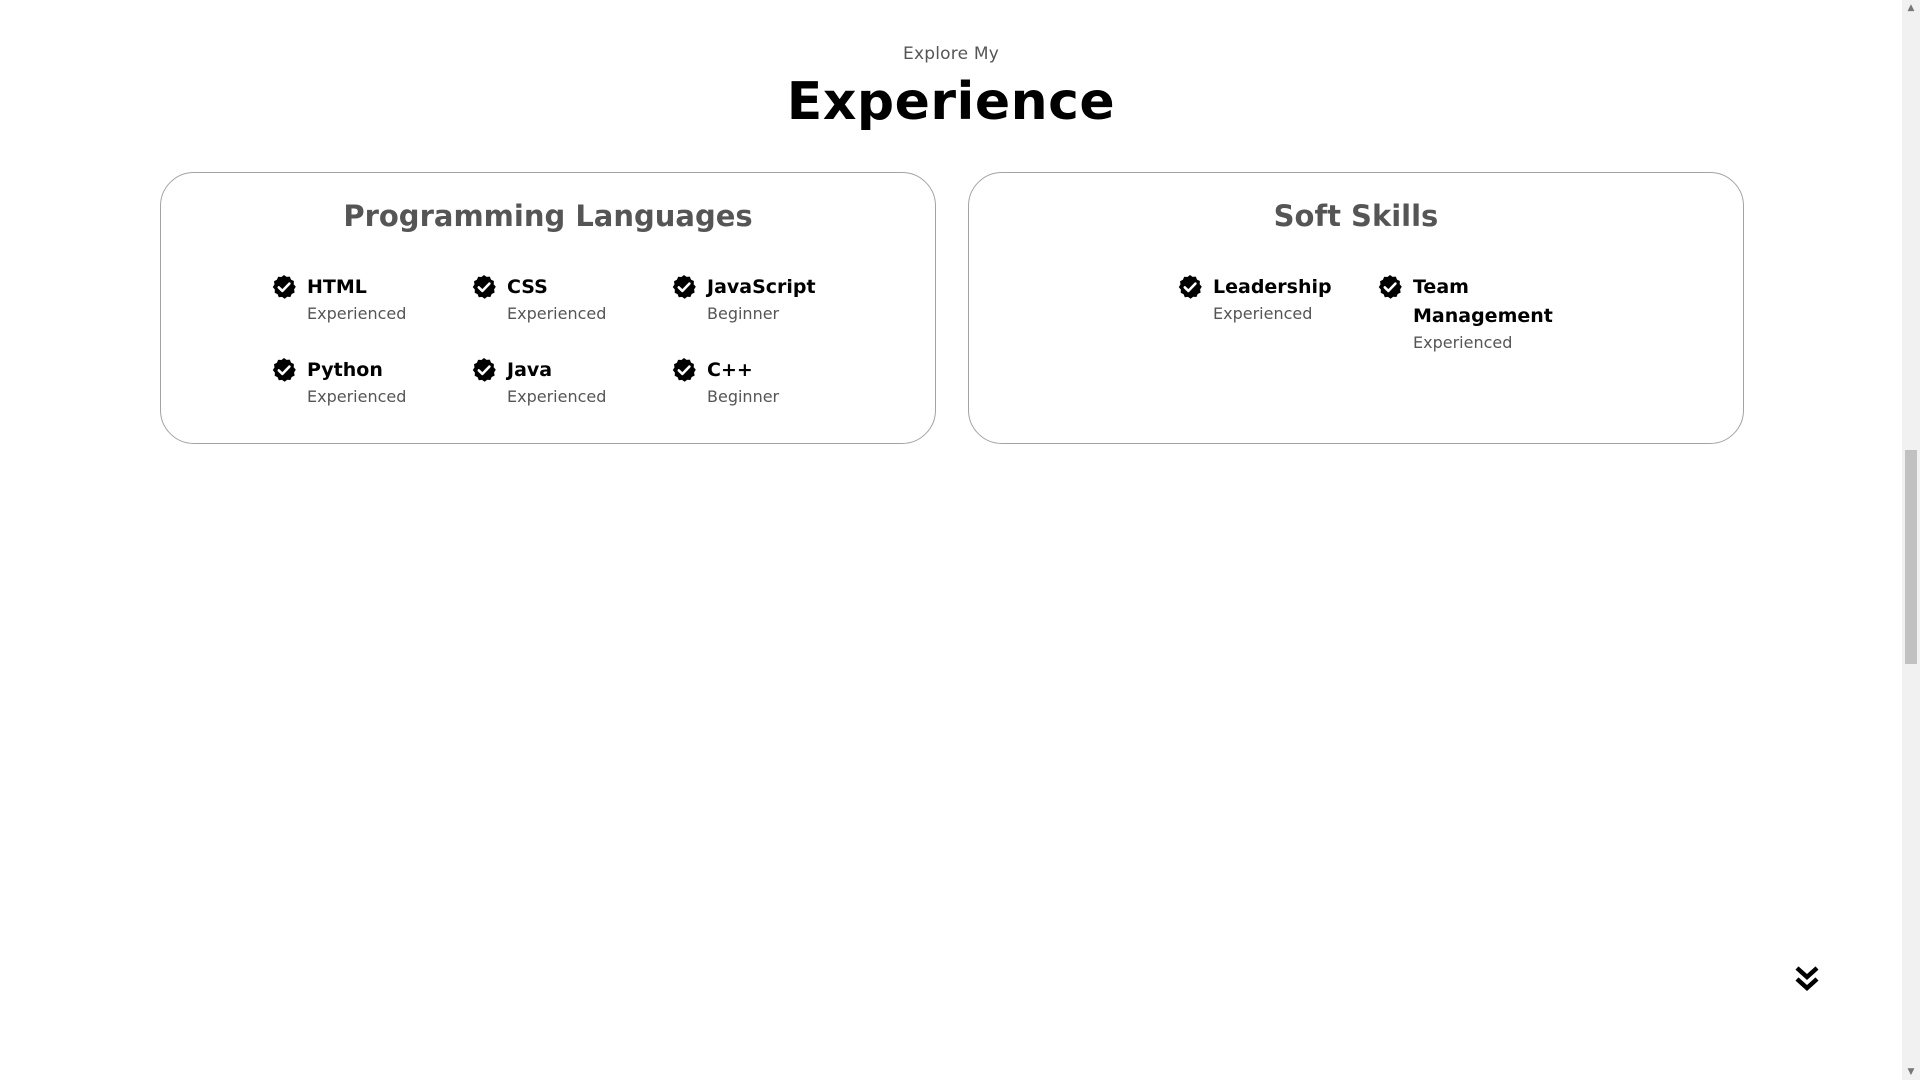 The width and height of the screenshot is (1920, 1080). Describe the element at coordinates (571, 299) in the screenshot. I see `skill-item: CSS Experienced` at that location.